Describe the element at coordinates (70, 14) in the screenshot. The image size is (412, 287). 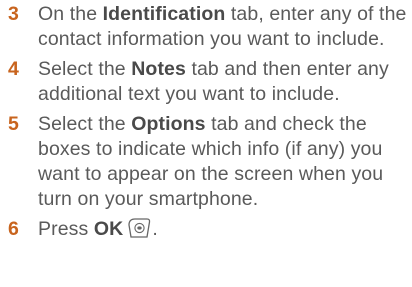
I see `step-text-pre: On the` at that location.